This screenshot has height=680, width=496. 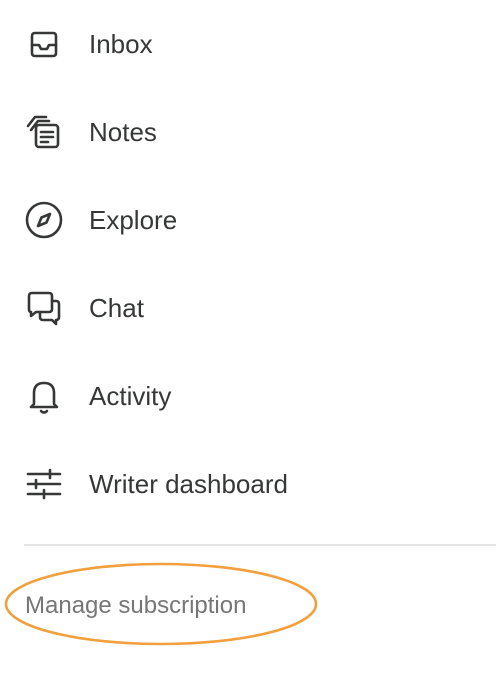 I want to click on menu-divider, so click(x=260, y=545).